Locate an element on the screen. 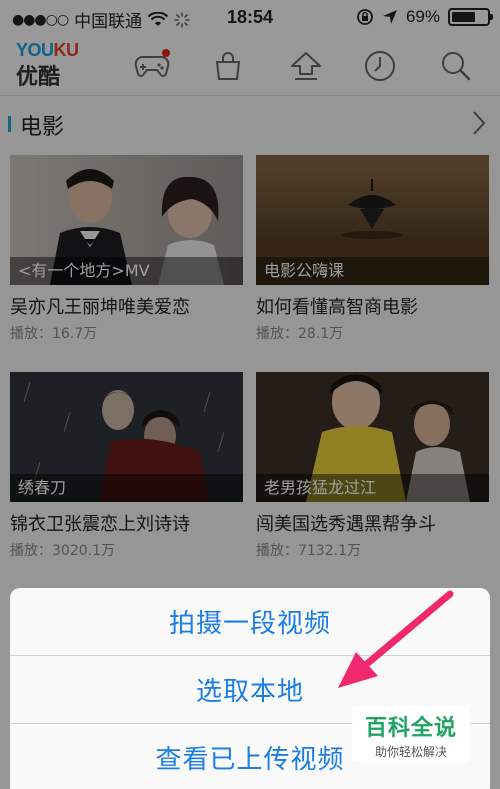 This screenshot has height=789, width=500. watermark-logo: 百科全说 助你轻松解决 is located at coordinates (411, 734).